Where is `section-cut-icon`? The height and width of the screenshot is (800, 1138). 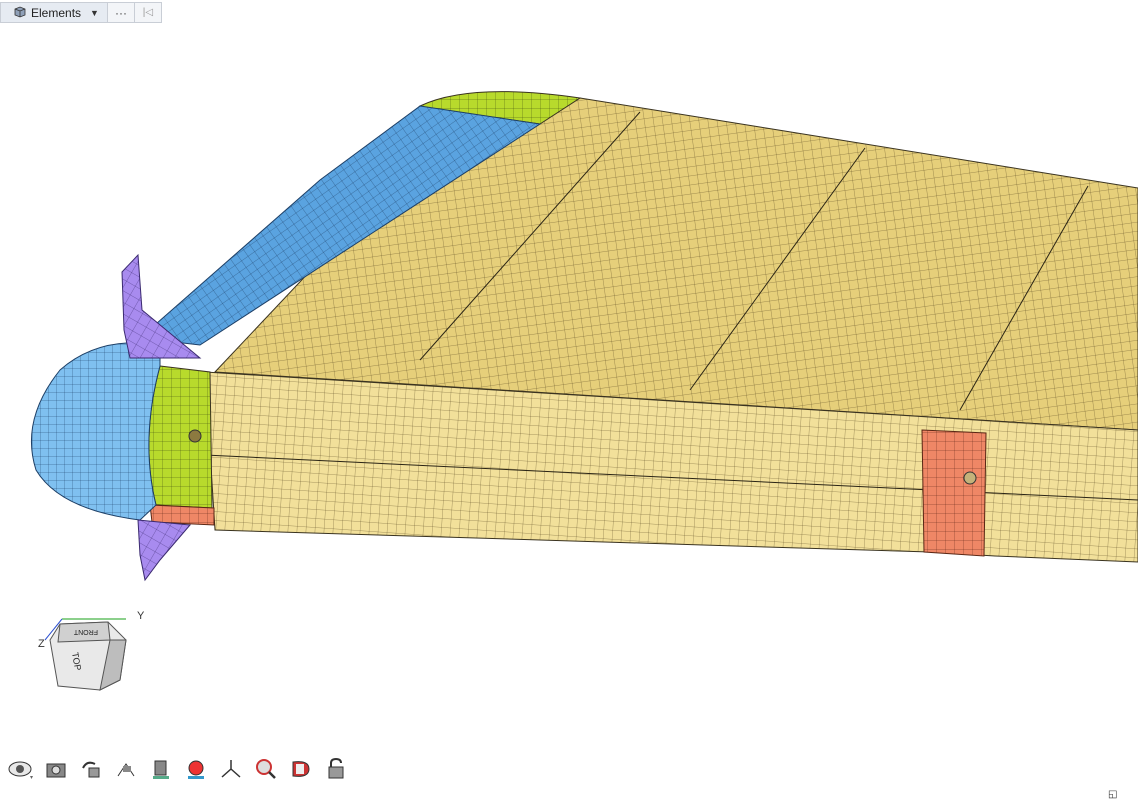 section-cut-icon is located at coordinates (301, 769).